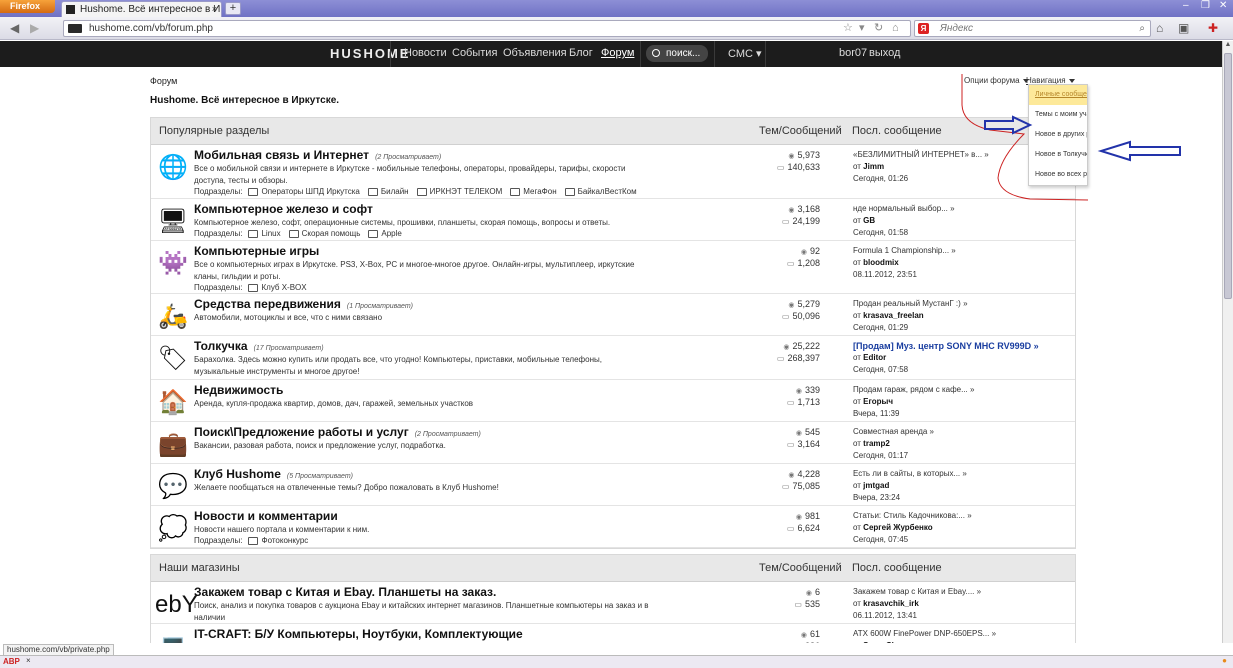  What do you see at coordinates (325, 233) in the screenshot?
I see `subforum-link: Скорая помощь` at bounding box center [325, 233].